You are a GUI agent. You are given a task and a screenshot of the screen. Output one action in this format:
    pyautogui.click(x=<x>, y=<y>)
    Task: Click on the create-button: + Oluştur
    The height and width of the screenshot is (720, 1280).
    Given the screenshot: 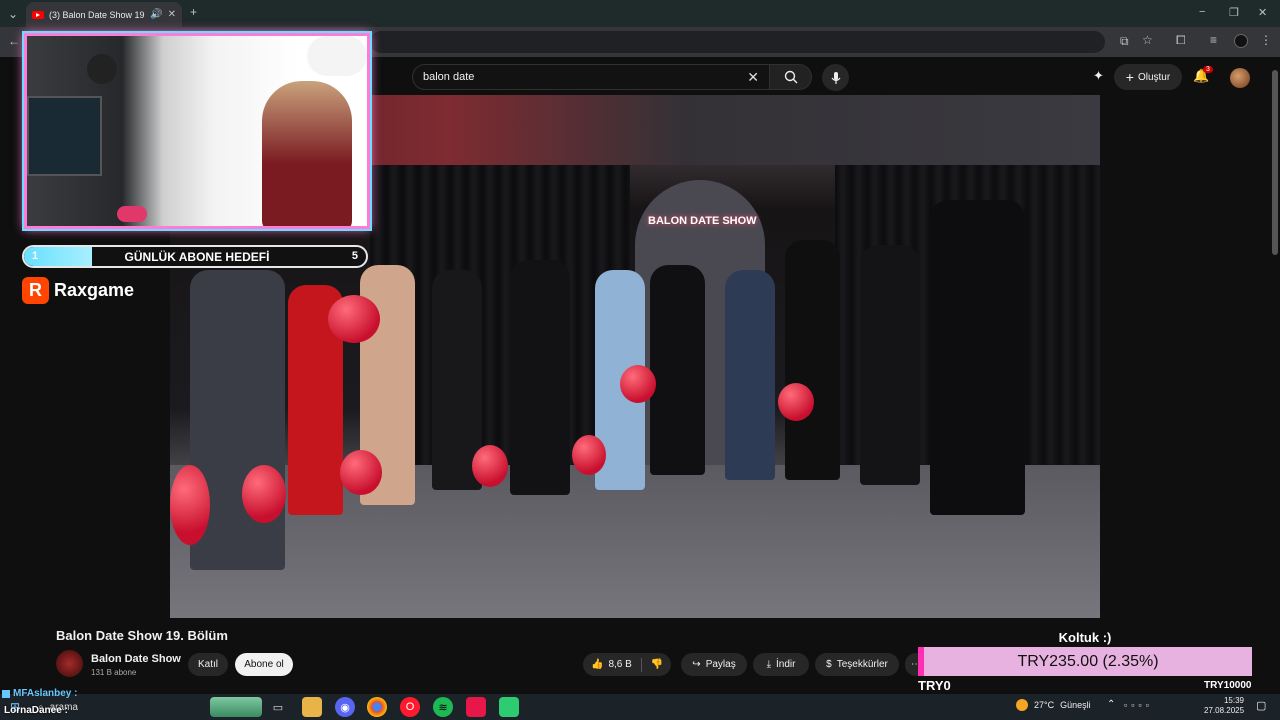 What is the action you would take?
    pyautogui.click(x=1148, y=77)
    